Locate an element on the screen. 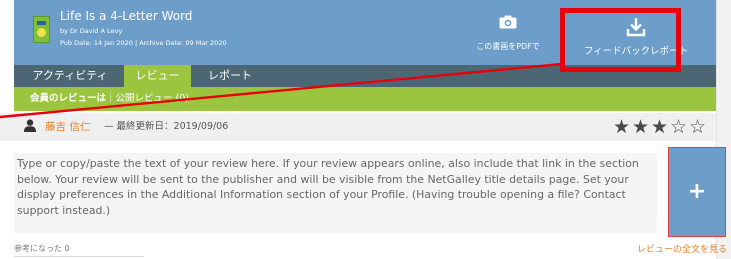  see-full-review-link: レビューの全文を見る is located at coordinates (682, 248).